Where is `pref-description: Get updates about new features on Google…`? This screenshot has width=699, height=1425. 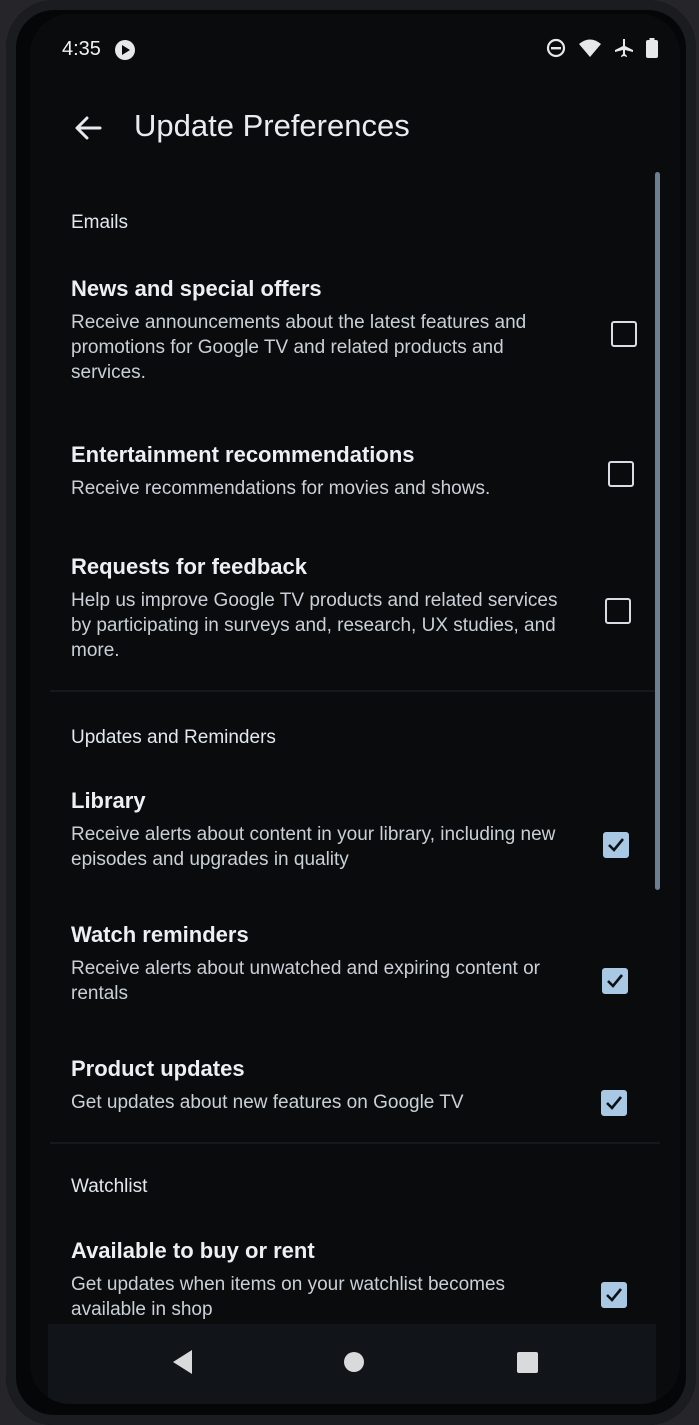 pref-description: Get updates about new features on Google… is located at coordinates (267, 1102).